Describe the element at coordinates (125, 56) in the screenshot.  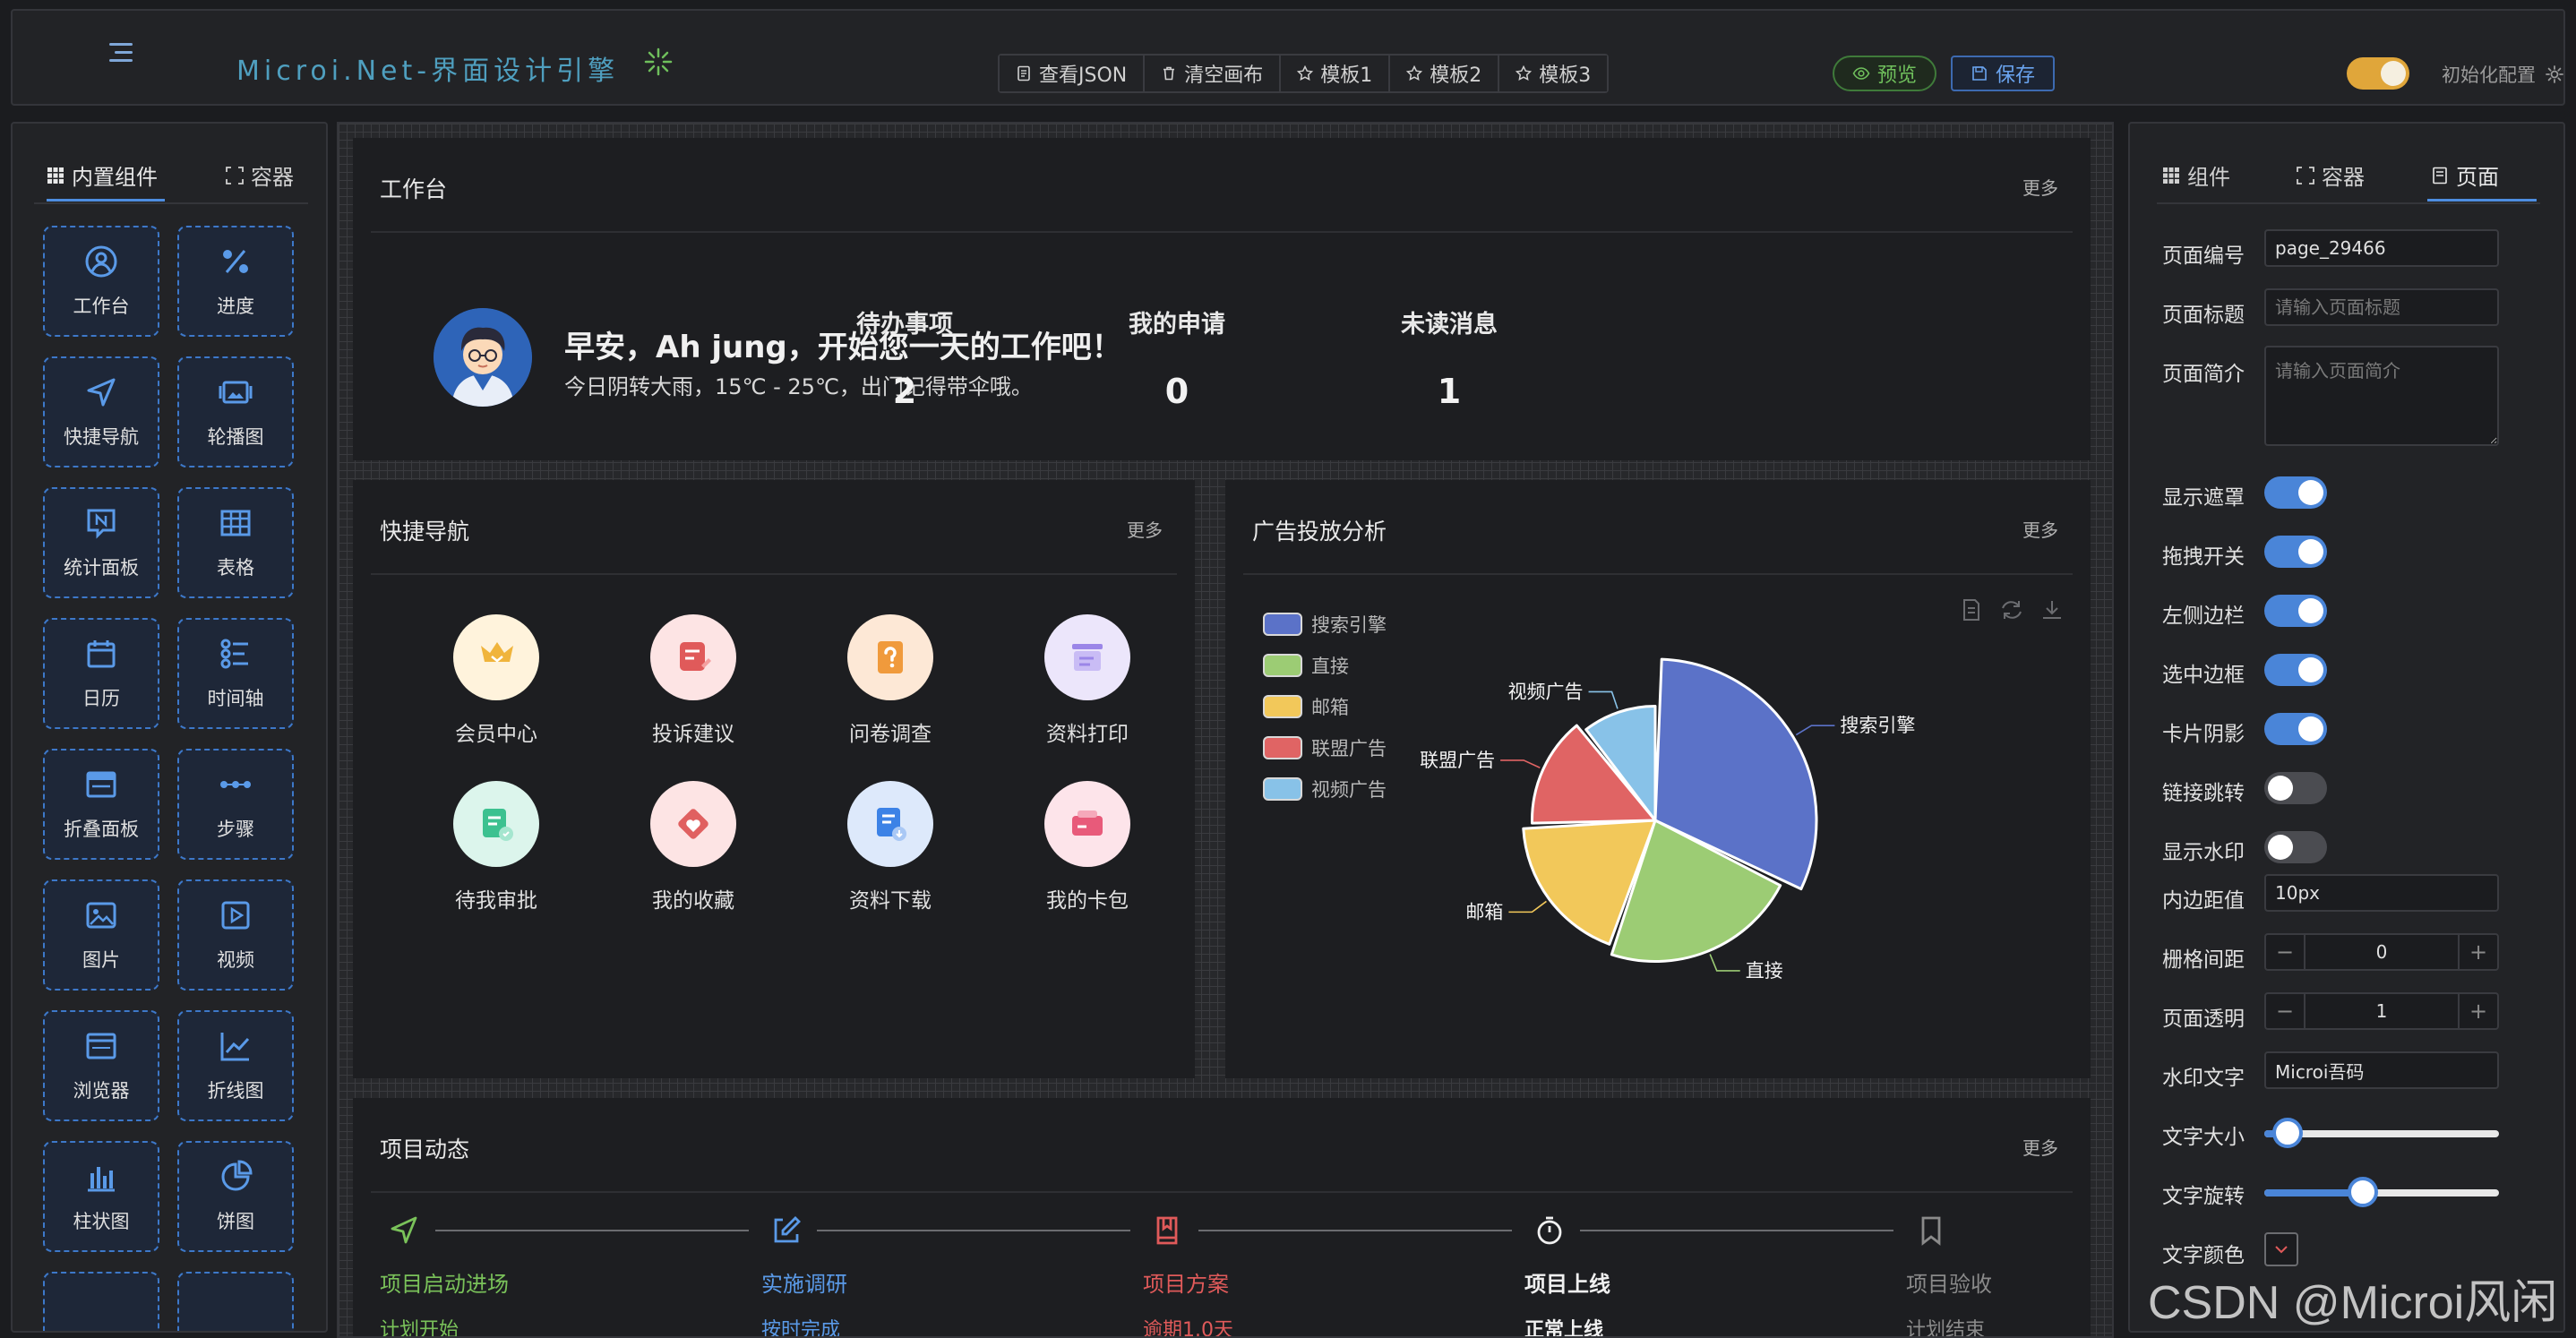
I see `menu-icon` at that location.